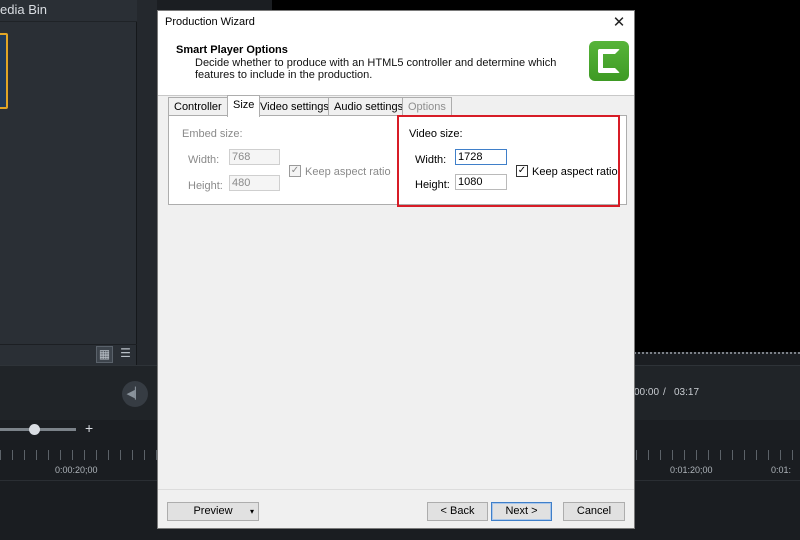 The height and width of the screenshot is (540, 800). I want to click on dialog-titlebar: Production Wizard ✕, so click(396, 23).